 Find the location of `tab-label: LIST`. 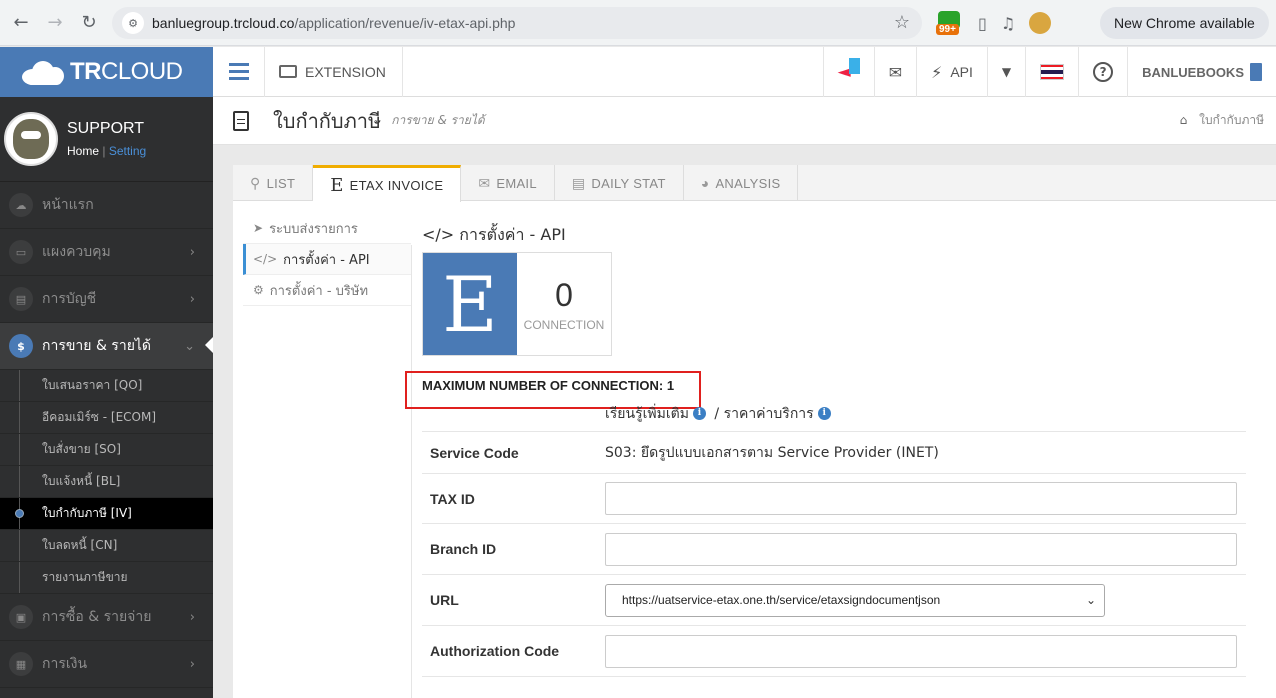

tab-label: LIST is located at coordinates (281, 183).